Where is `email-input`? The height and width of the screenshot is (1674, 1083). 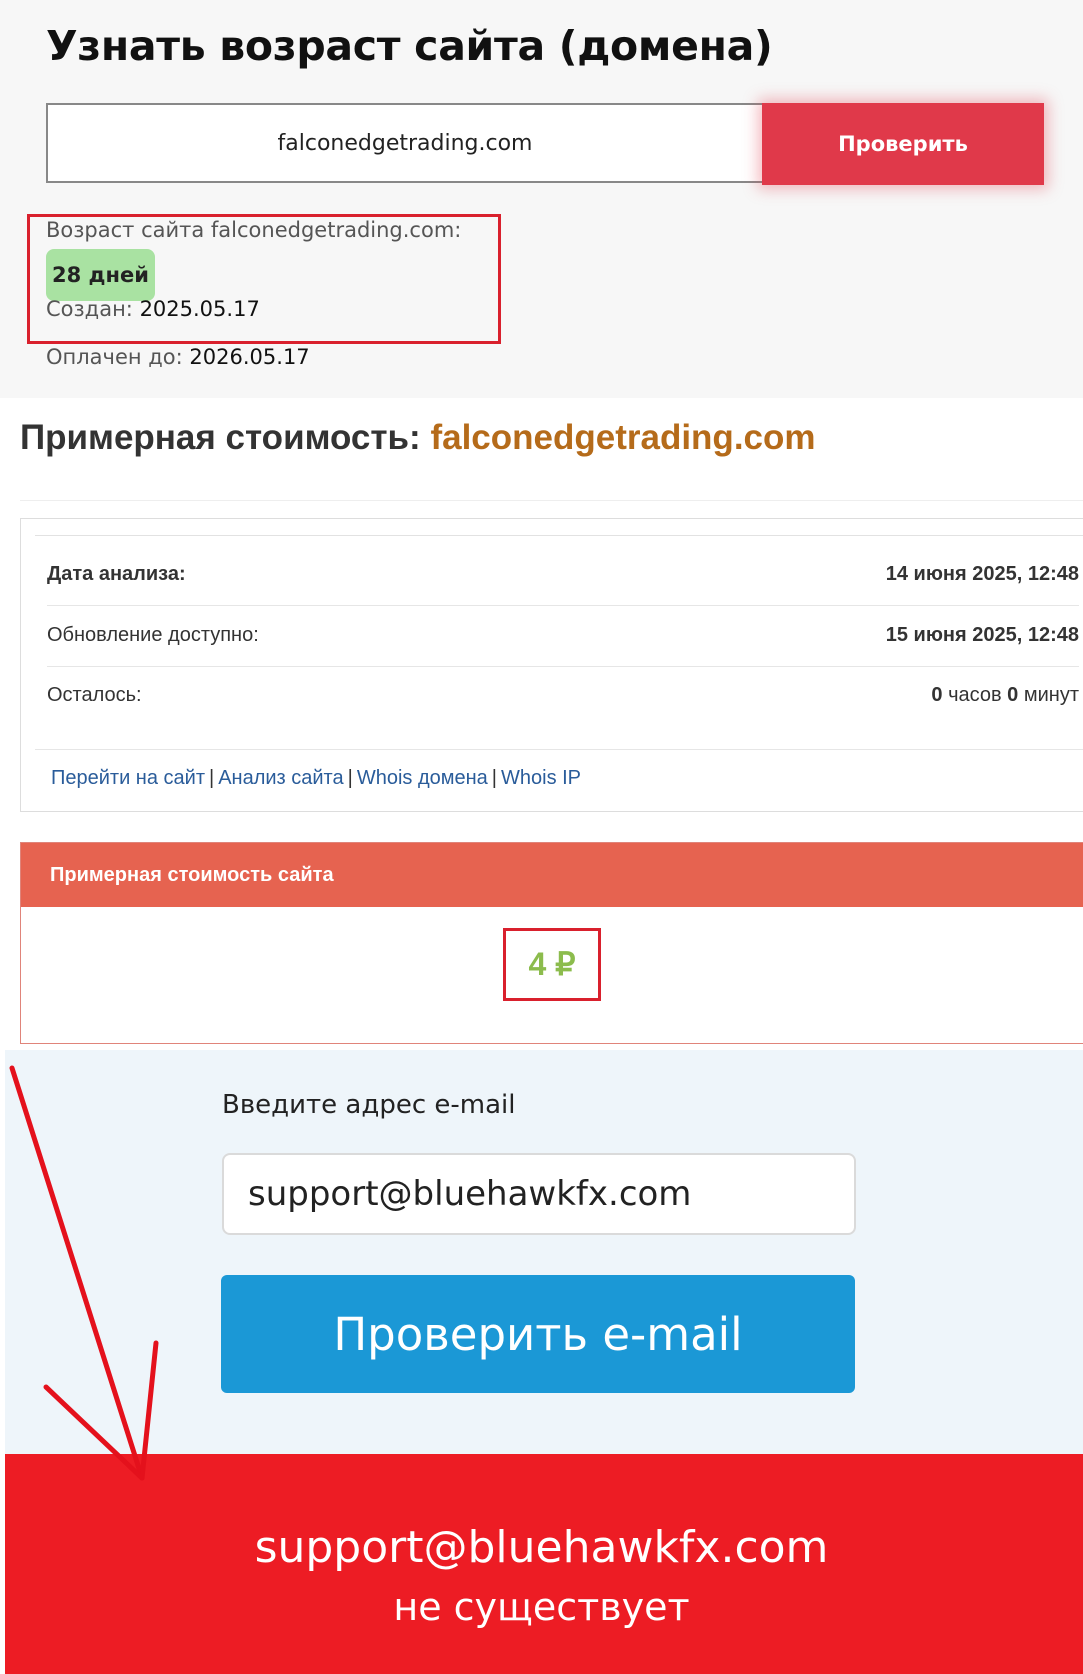
email-input is located at coordinates (539, 1194).